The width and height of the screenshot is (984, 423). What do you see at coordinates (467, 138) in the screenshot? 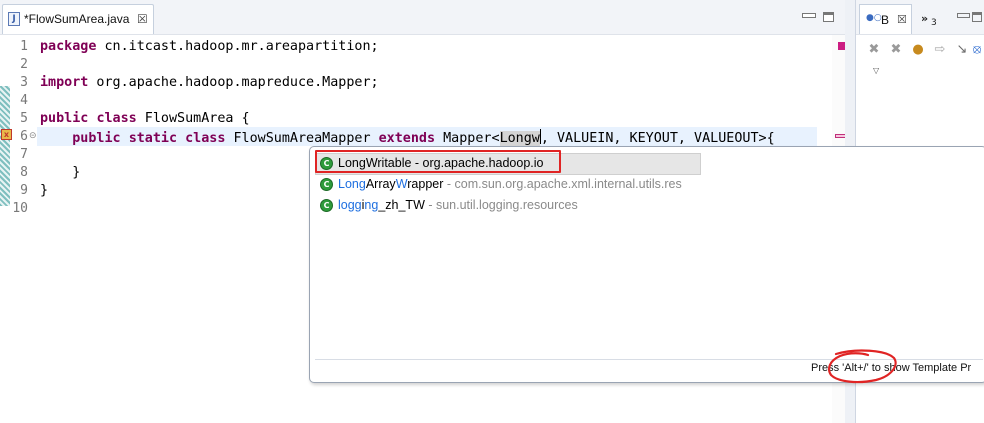
I see `code-text: Mapper<` at bounding box center [467, 138].